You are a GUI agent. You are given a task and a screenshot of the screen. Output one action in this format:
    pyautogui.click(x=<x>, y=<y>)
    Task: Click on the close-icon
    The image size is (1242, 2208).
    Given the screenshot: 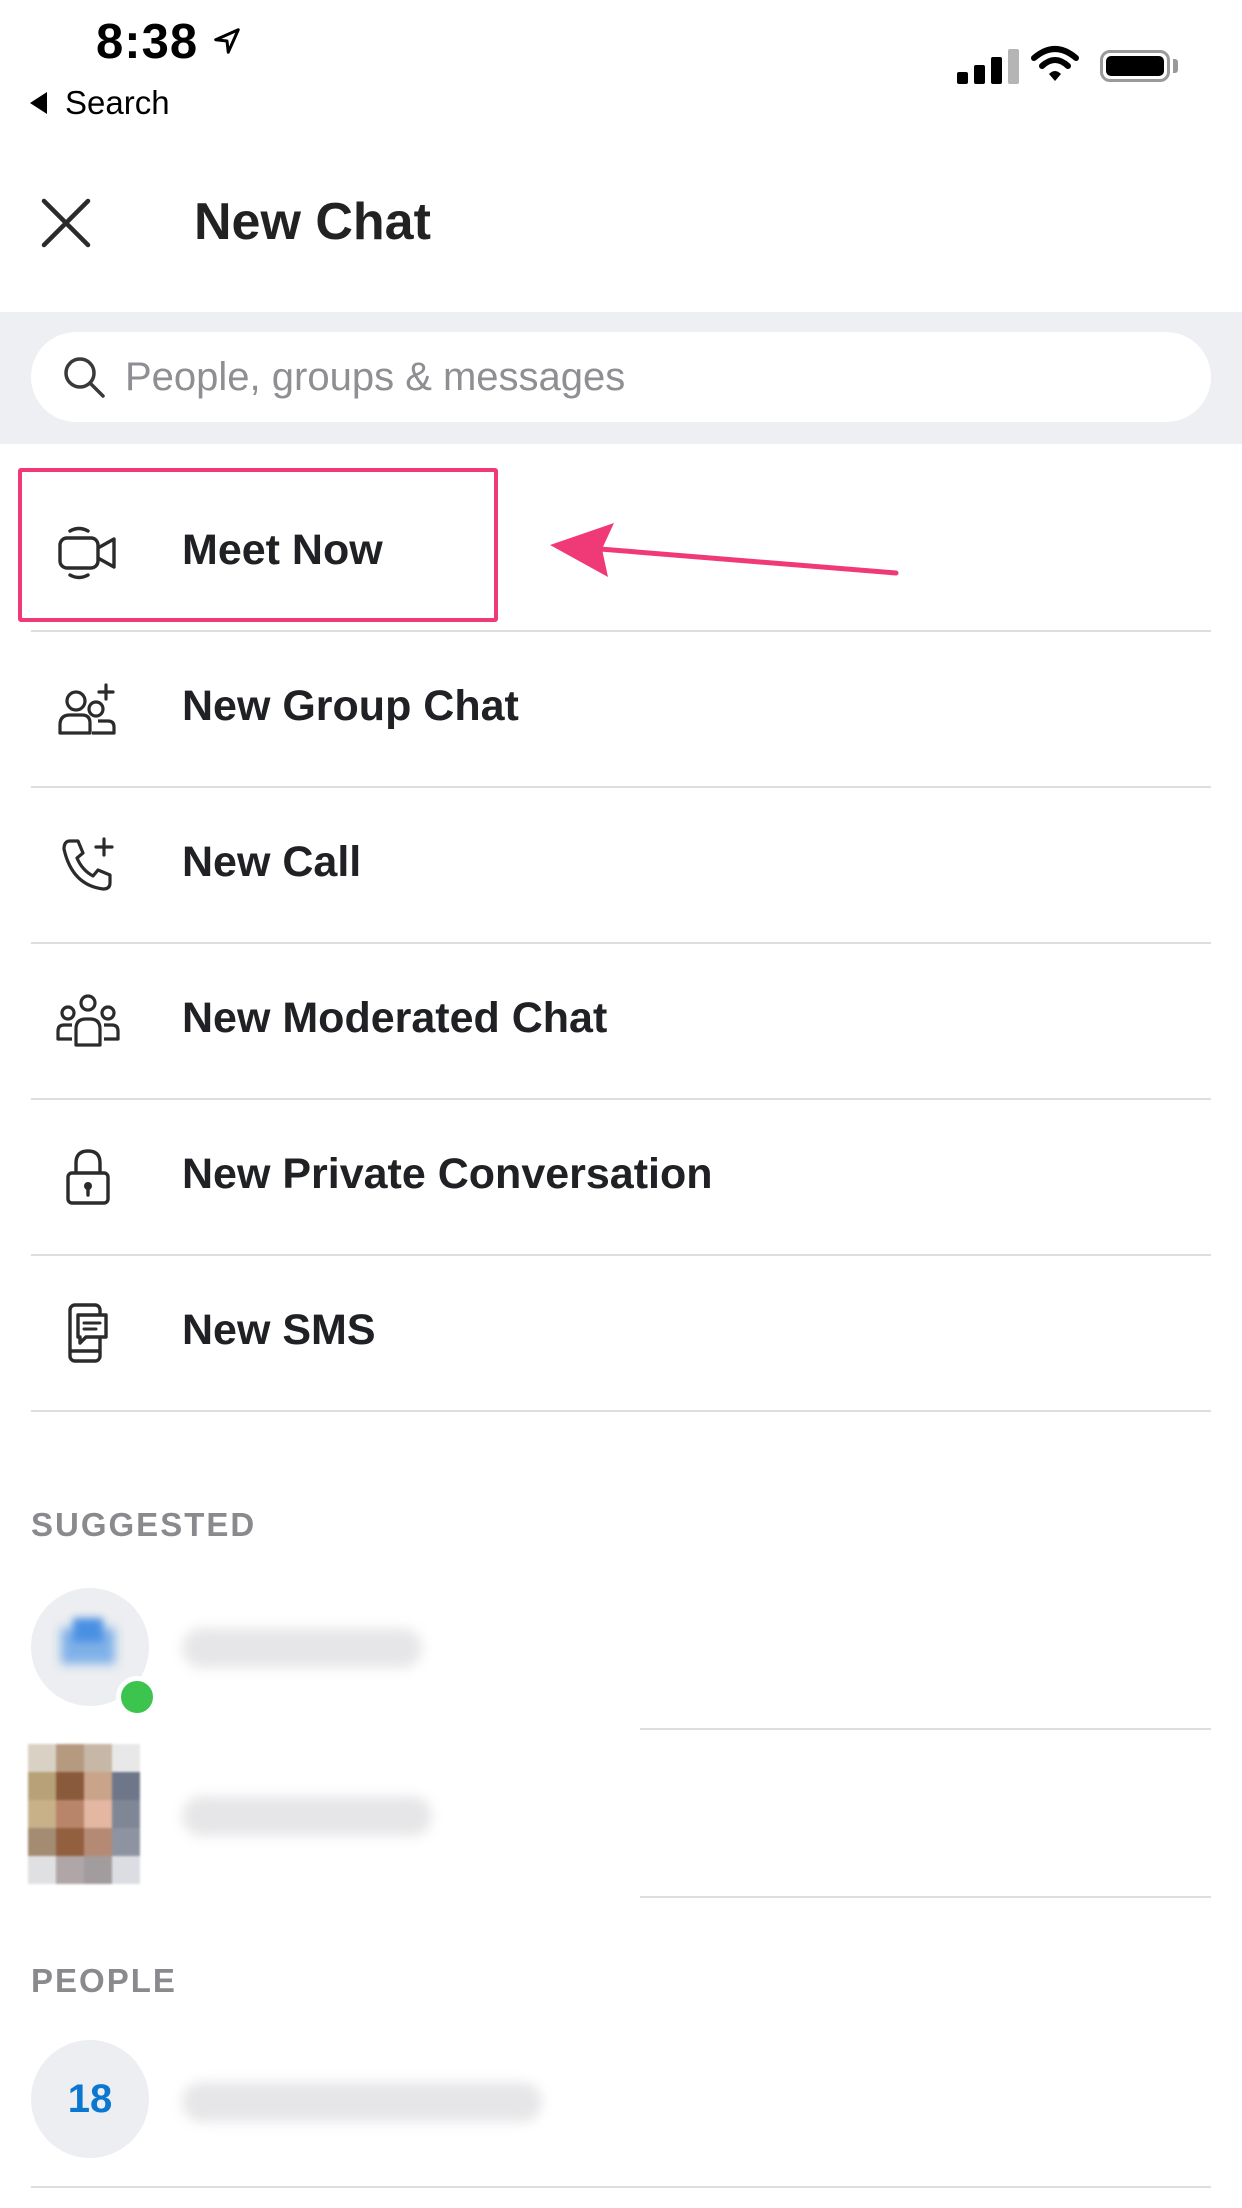 What is the action you would take?
    pyautogui.click(x=66, y=223)
    